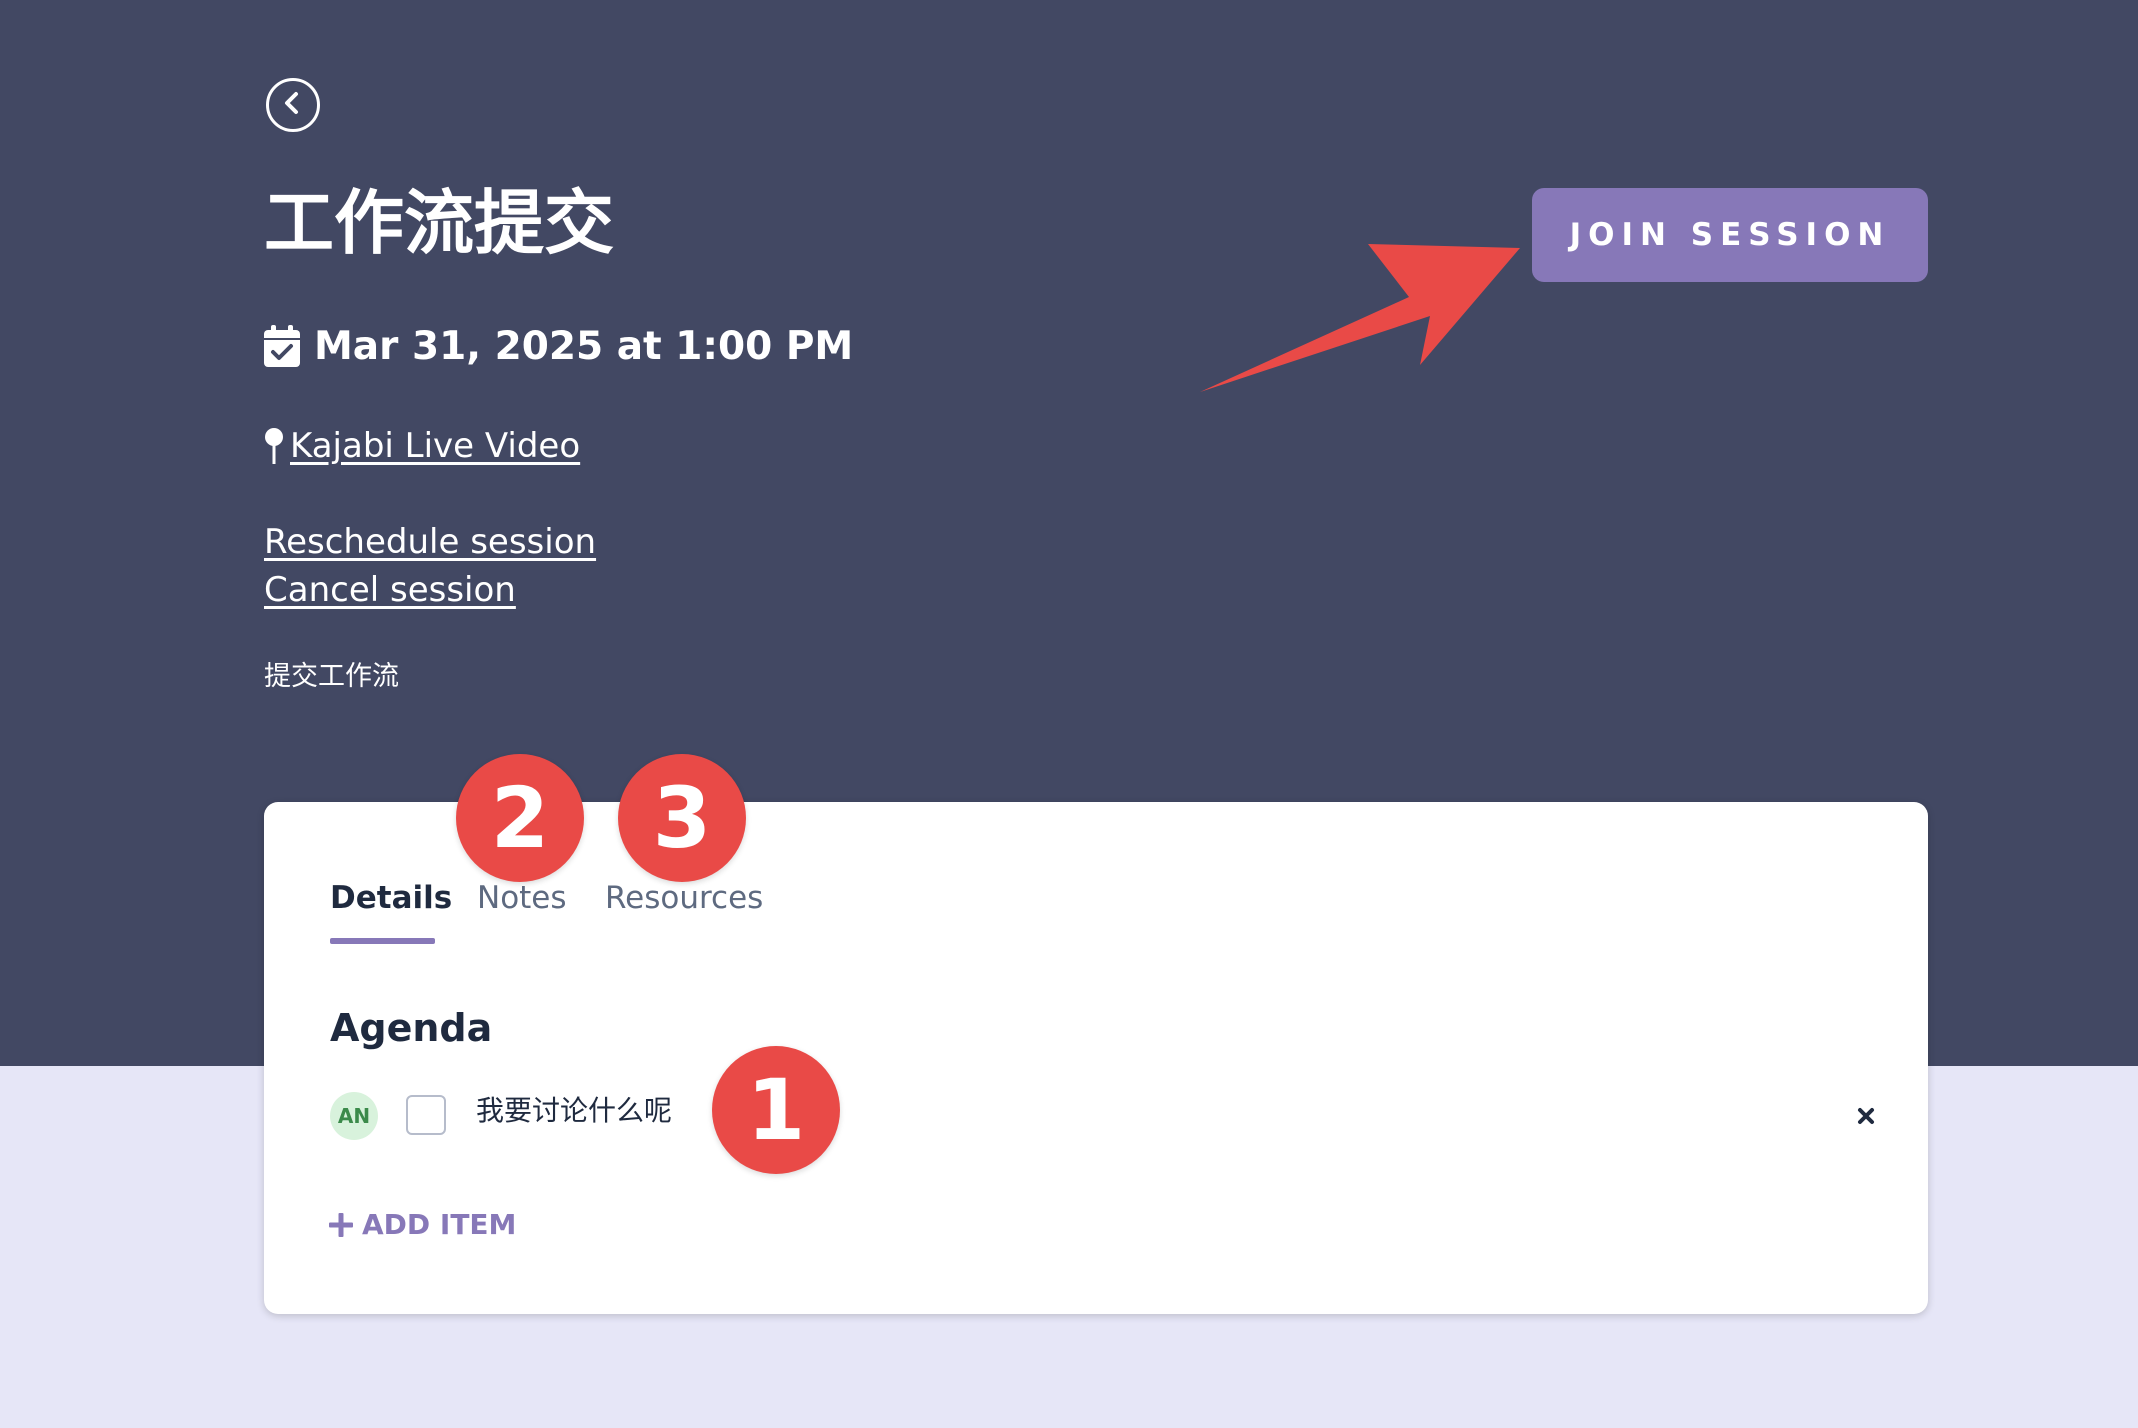 This screenshot has width=2138, height=1428. Describe the element at coordinates (391, 898) in the screenshot. I see `tab-details: Details` at that location.